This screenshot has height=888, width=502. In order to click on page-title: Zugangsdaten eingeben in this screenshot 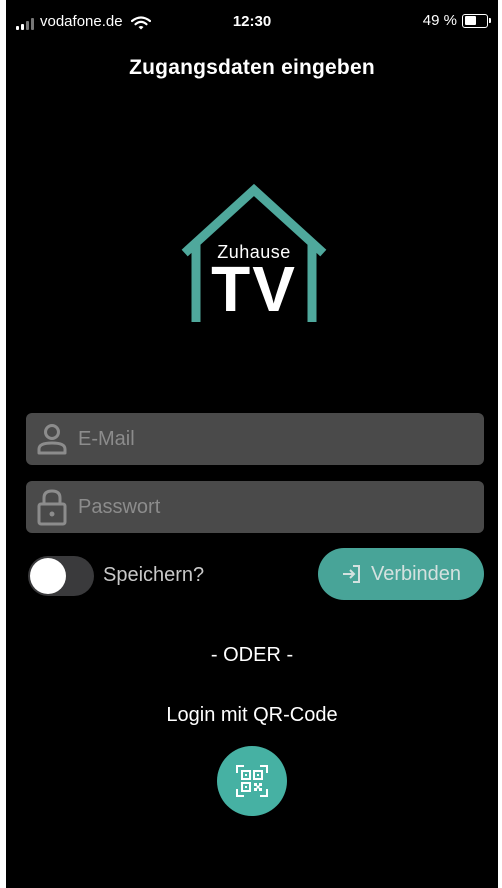, I will do `click(252, 67)`.